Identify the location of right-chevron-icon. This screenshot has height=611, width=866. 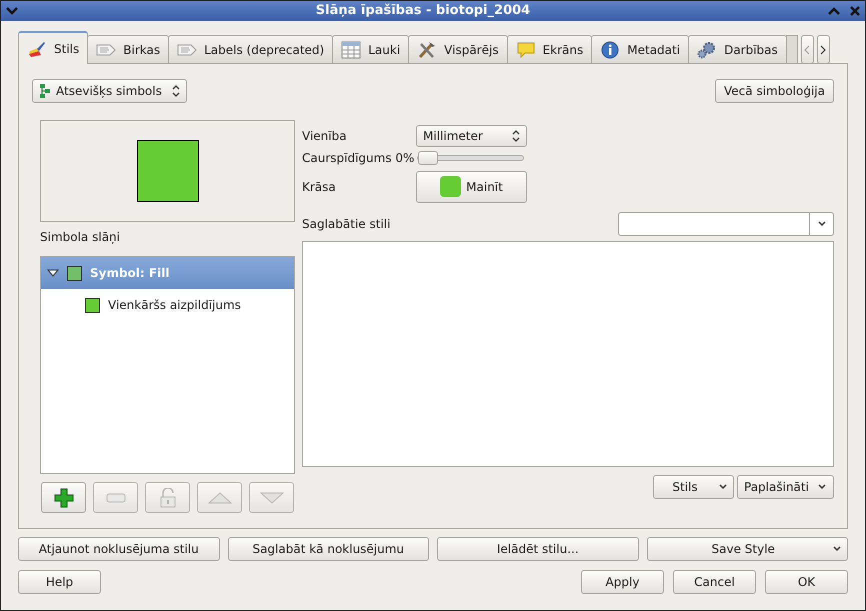
(823, 49).